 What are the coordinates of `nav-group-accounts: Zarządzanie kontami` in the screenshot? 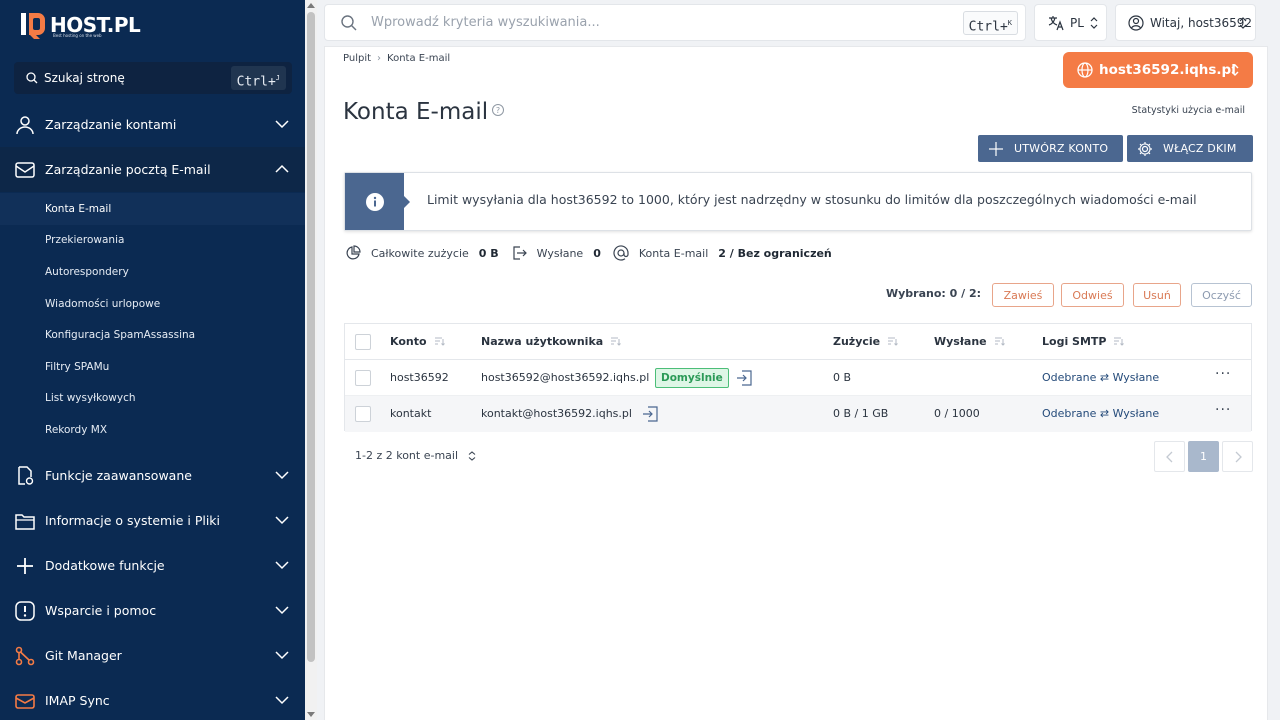 It's located at (152, 124).